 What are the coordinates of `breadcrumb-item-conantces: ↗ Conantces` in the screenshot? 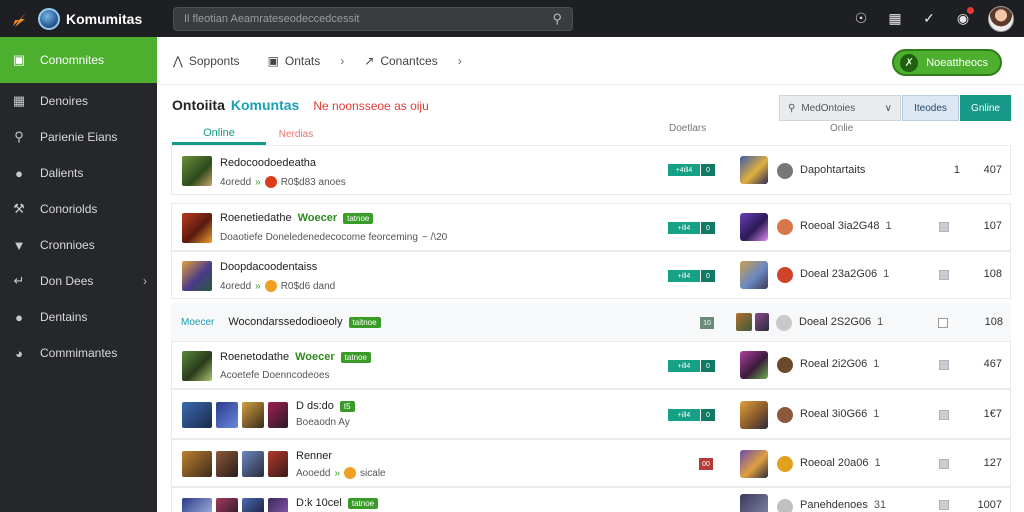 It's located at (400, 61).